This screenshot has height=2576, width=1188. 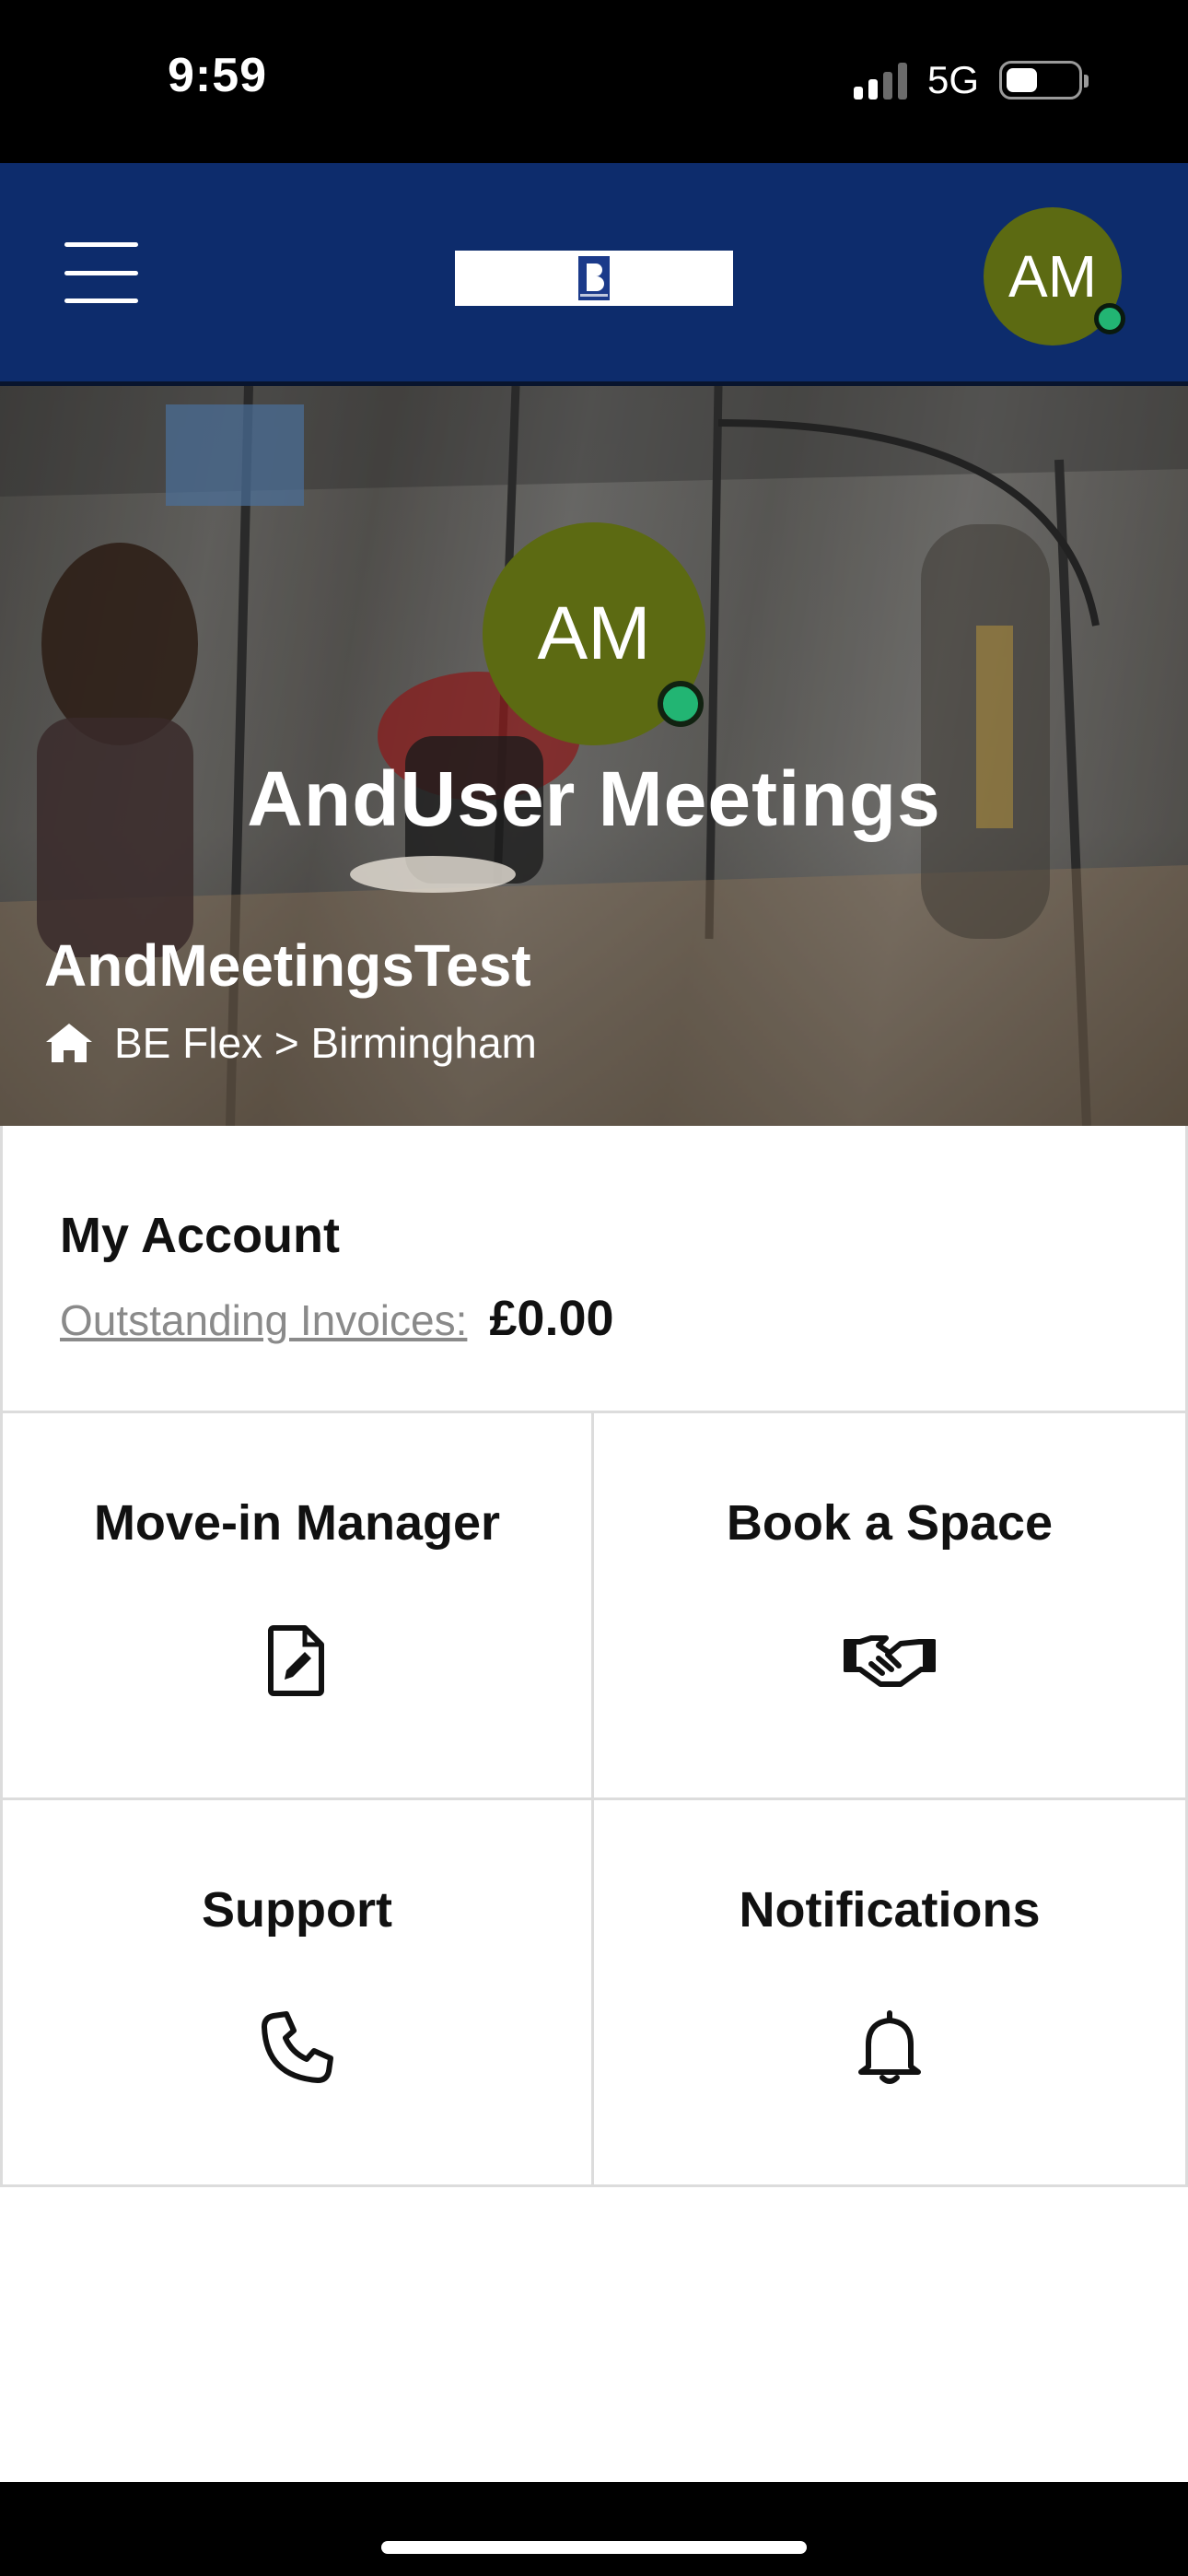 What do you see at coordinates (69, 1043) in the screenshot?
I see `home-icon` at bounding box center [69, 1043].